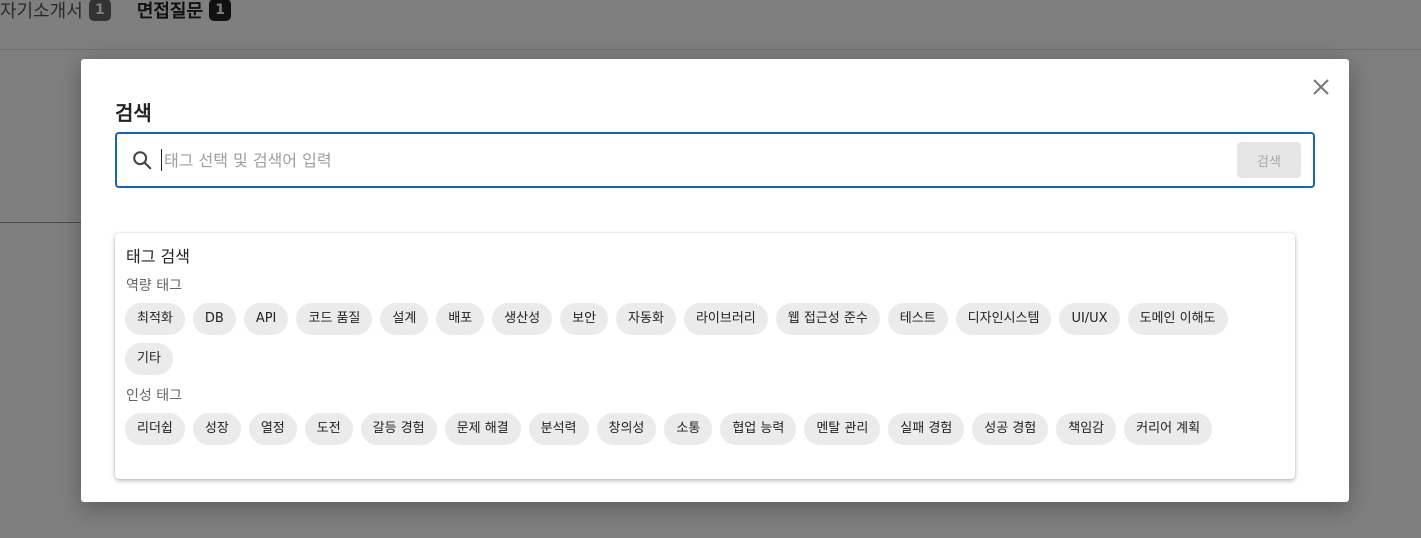 Image resolution: width=1421 pixels, height=538 pixels. I want to click on tag-chip: 멘탈 관리, so click(842, 429).